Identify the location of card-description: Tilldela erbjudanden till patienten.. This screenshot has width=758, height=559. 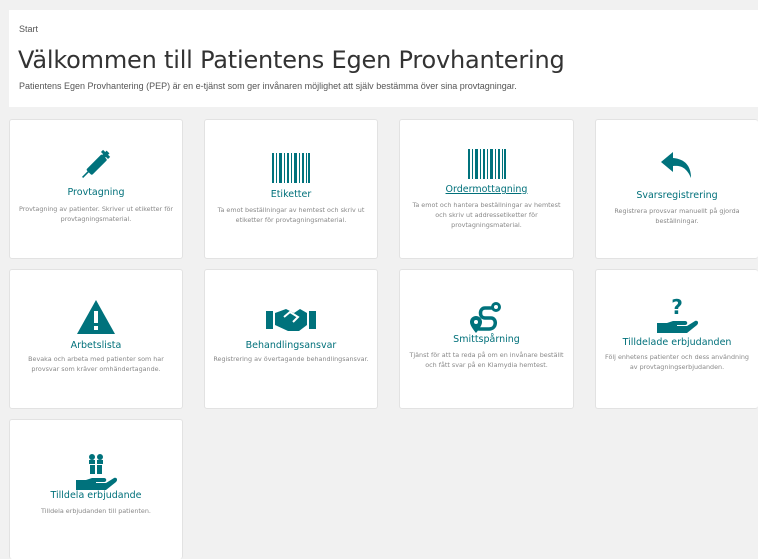
(96, 511).